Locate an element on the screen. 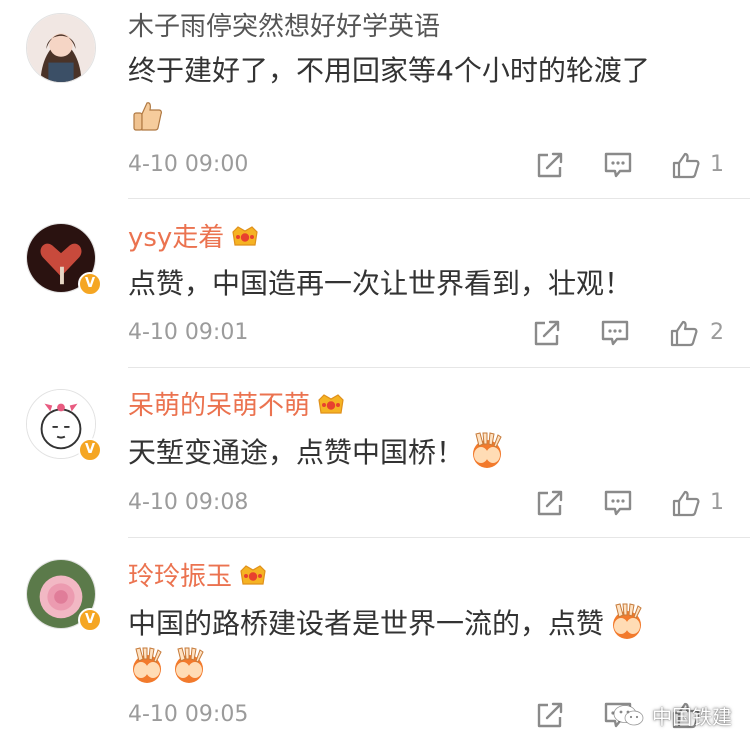 Image resolution: width=750 pixels, height=749 pixels. comment-text: 中国的路桥建设者是世界一流的，点赞 is located at coordinates (387, 623).